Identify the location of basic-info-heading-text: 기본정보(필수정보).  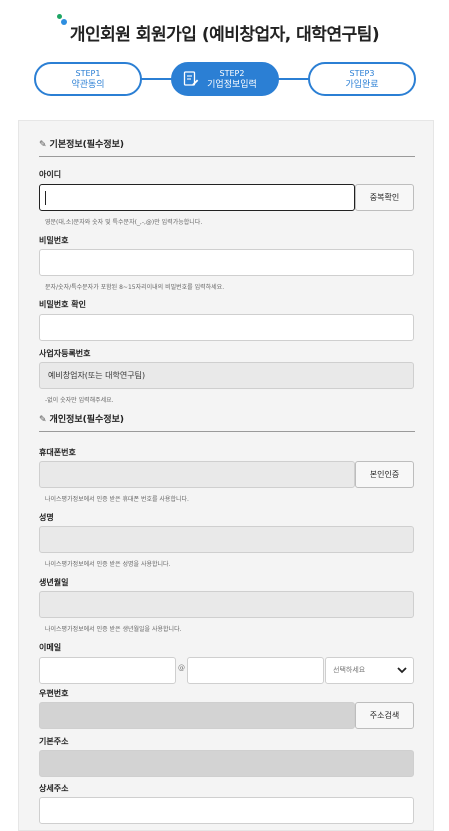
(87, 145).